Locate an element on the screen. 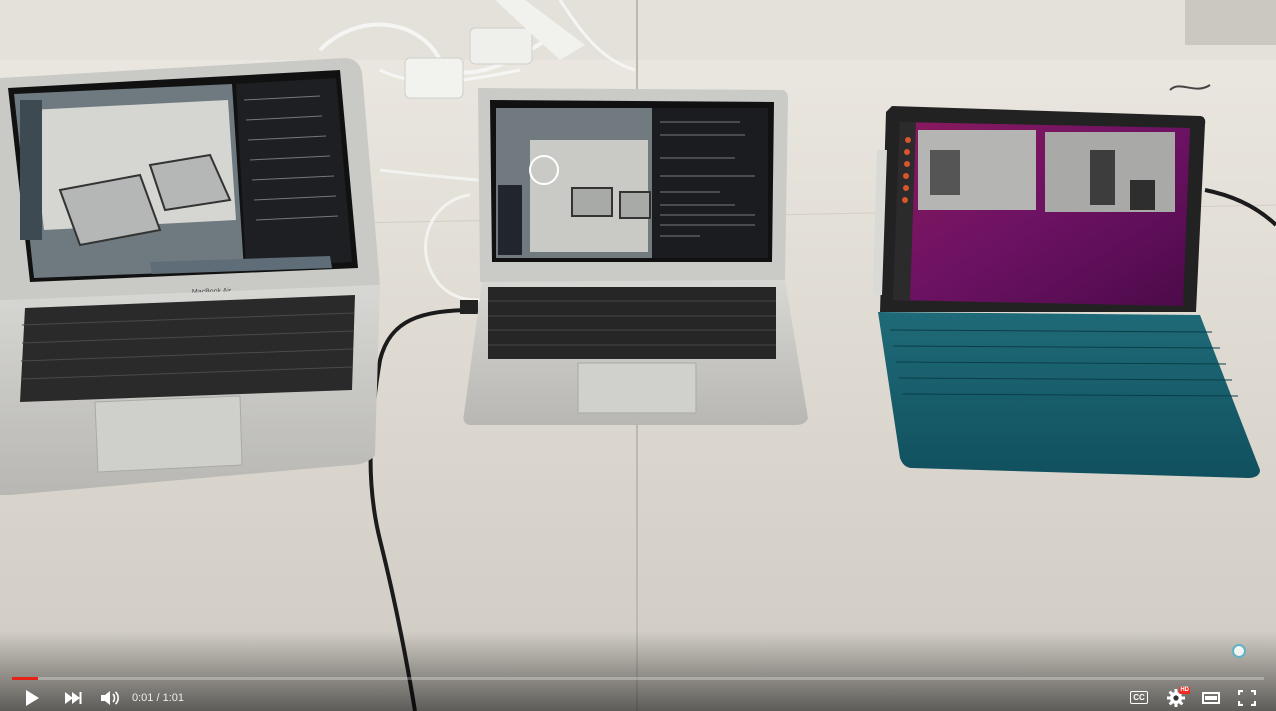 This screenshot has width=1276, height=711. current-time: 0:01 is located at coordinates (143, 697).